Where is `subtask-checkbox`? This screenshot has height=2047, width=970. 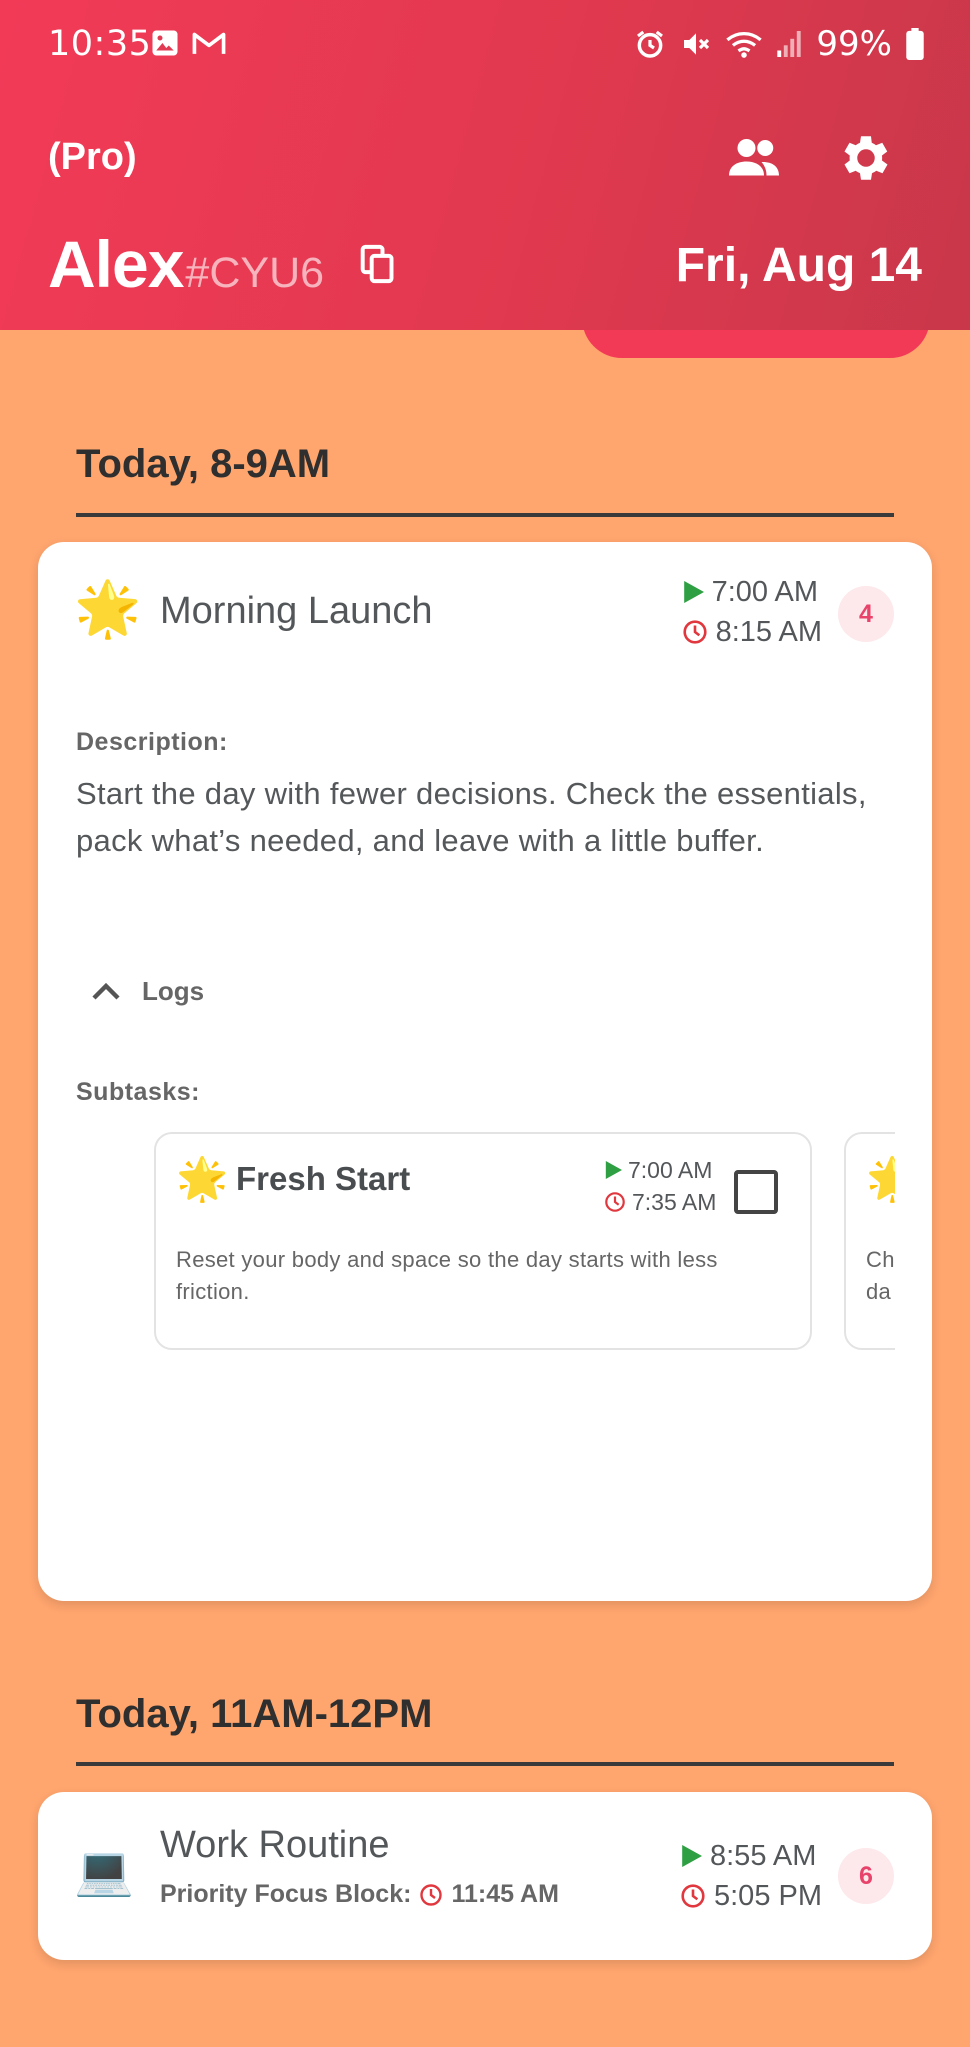
subtask-checkbox is located at coordinates (756, 1192).